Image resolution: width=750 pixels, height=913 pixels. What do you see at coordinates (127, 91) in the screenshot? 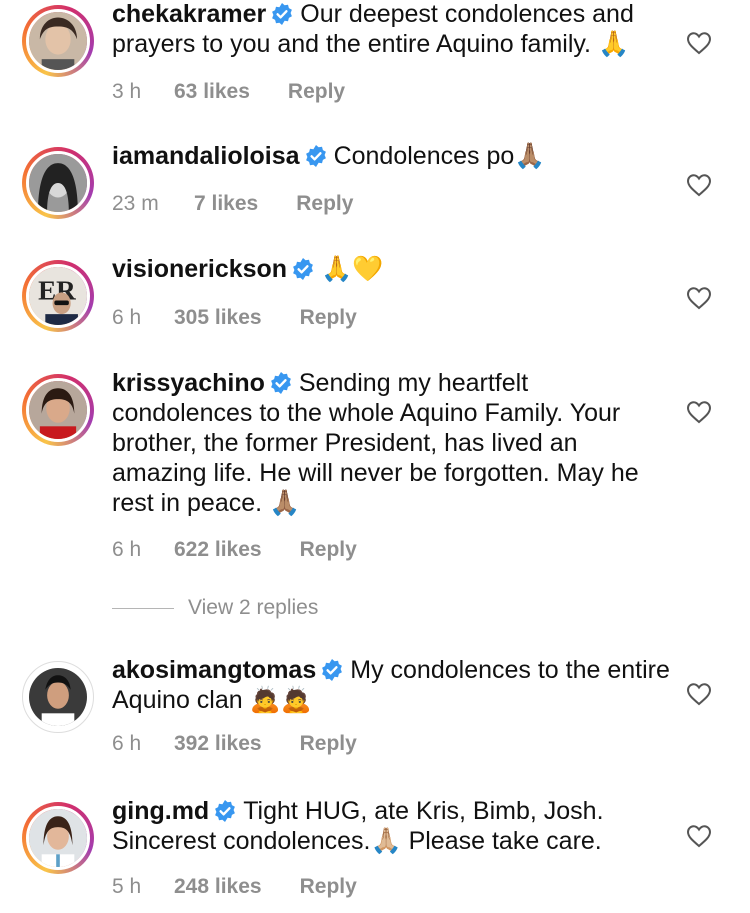
I see `timestamp: 3 h` at bounding box center [127, 91].